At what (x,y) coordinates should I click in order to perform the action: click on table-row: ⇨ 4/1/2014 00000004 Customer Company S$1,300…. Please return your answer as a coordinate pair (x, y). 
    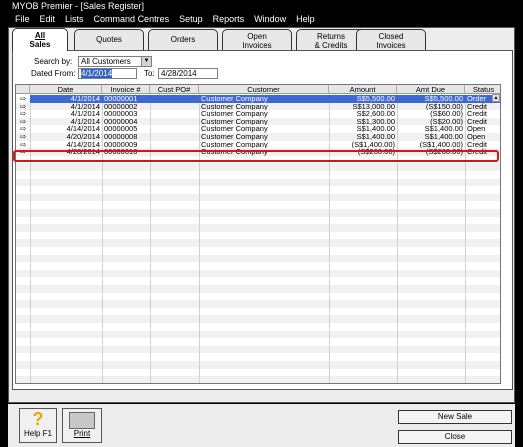
    Looking at the image, I should click on (258, 121).